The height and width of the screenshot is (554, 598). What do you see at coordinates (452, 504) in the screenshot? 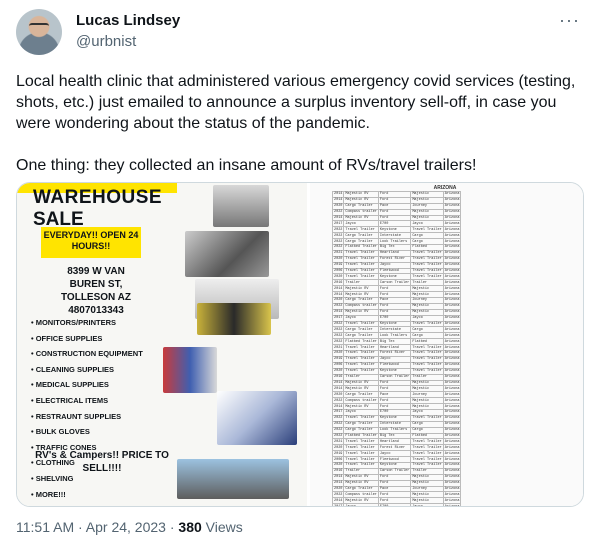
I see `table-cell: Arizona` at bounding box center [452, 504].